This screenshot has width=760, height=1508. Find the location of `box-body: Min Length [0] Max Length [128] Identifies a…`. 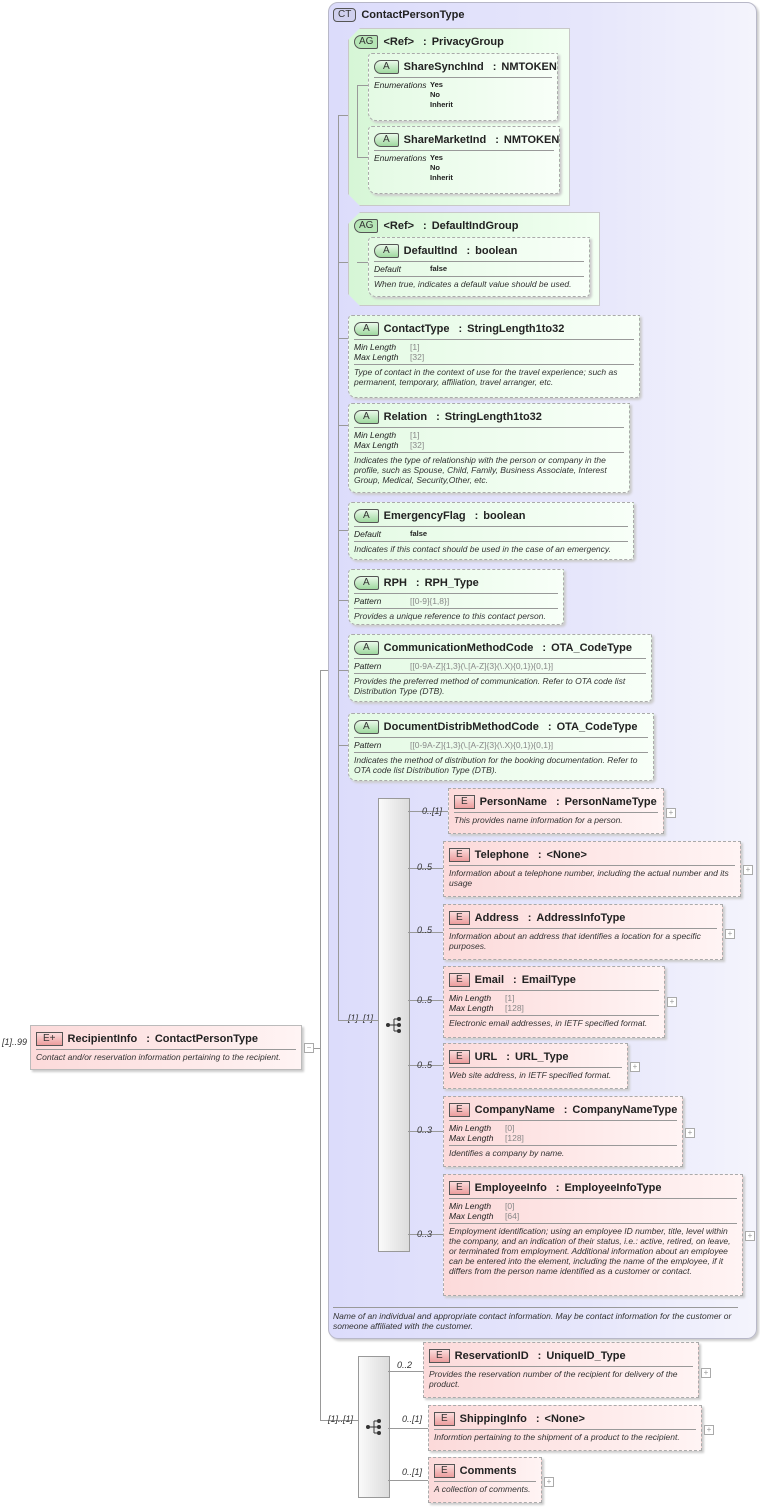

box-body: Min Length [0] Max Length [128] Identifies a… is located at coordinates (563, 1140).